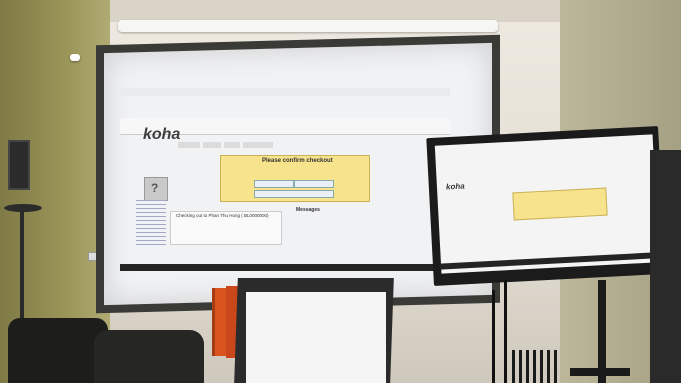 Image resolution: width=681 pixels, height=383 pixels. What do you see at coordinates (19, 165) in the screenshot?
I see `wall-picture` at bounding box center [19, 165].